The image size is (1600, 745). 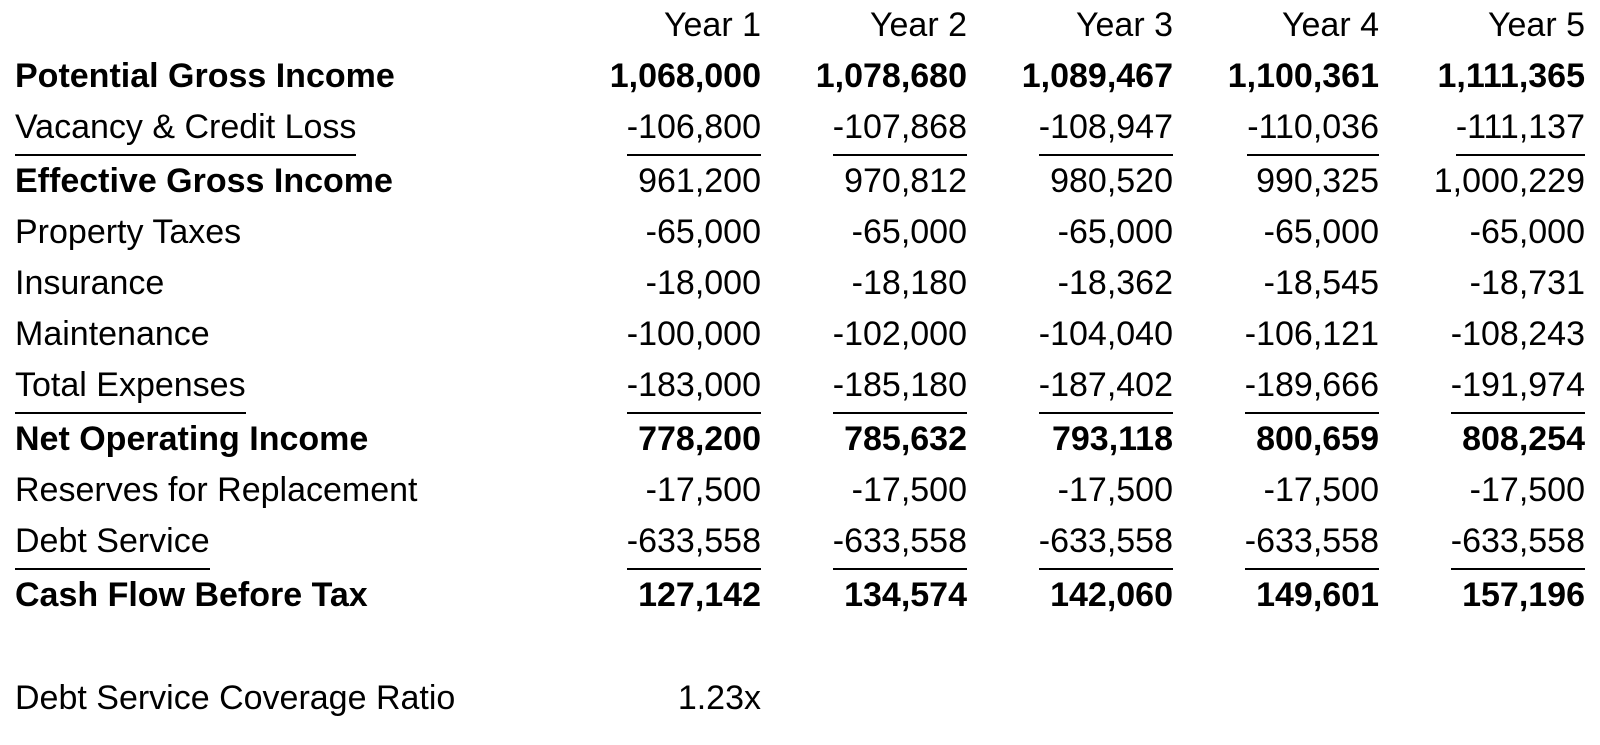 I want to click on header-row: Year 1 Year 2 Year 3 Year 4 Year 5, so click(x=800, y=25).